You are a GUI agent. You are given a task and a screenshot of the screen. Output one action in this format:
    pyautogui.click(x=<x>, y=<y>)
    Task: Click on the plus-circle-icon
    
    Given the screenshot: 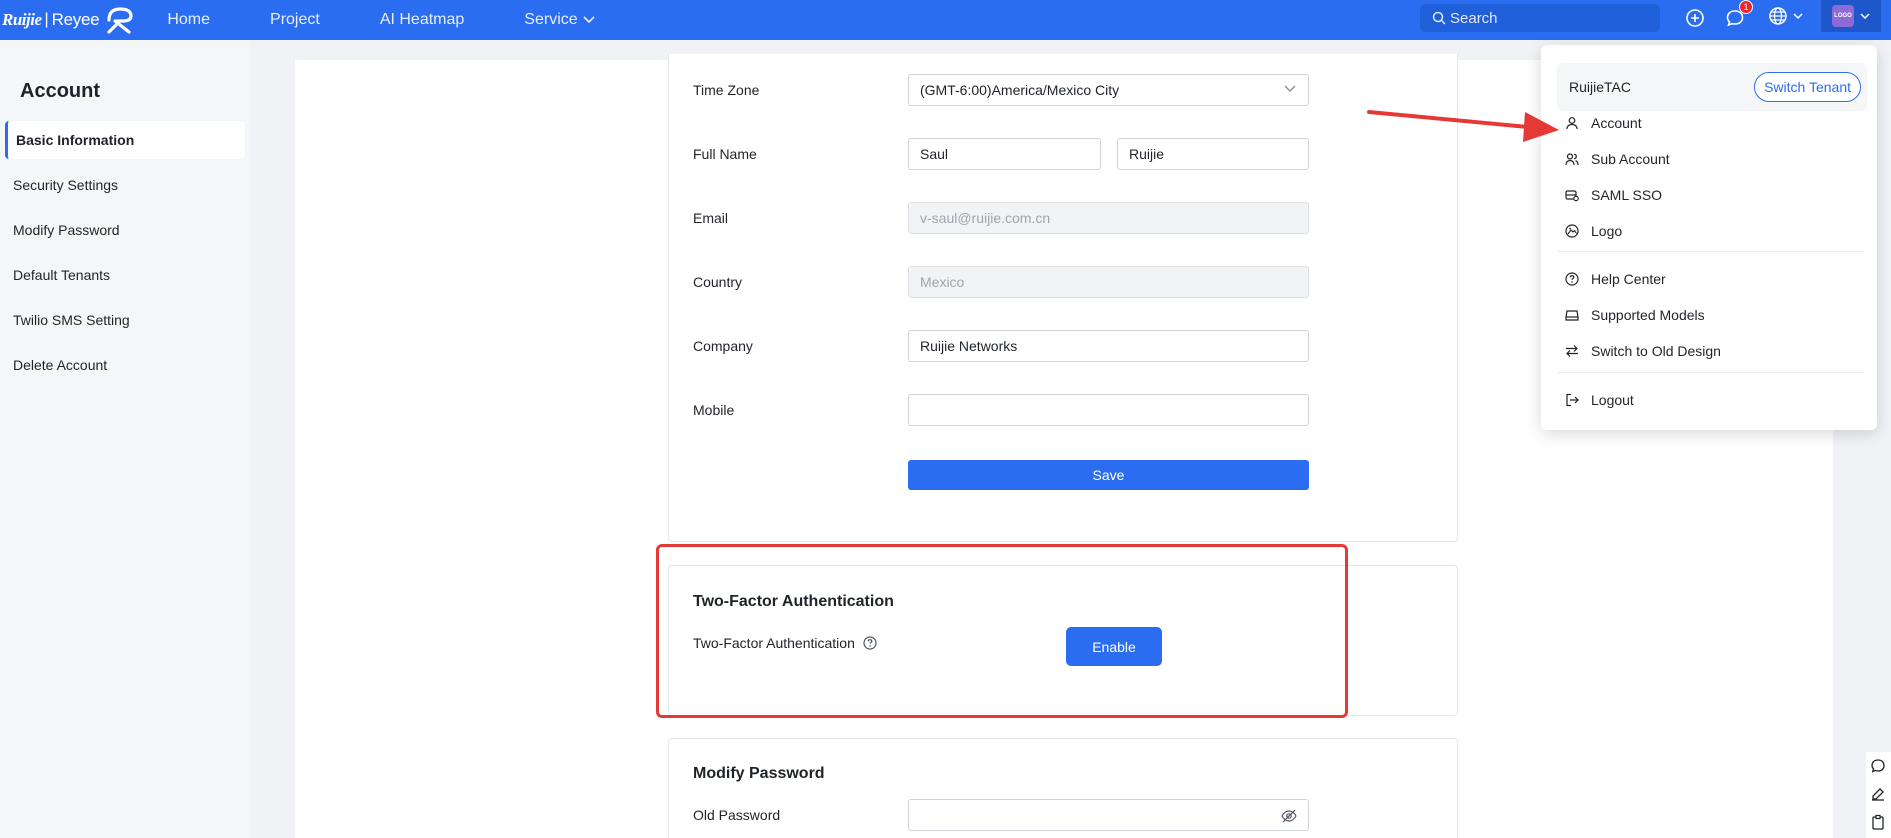 What is the action you would take?
    pyautogui.click(x=1695, y=18)
    